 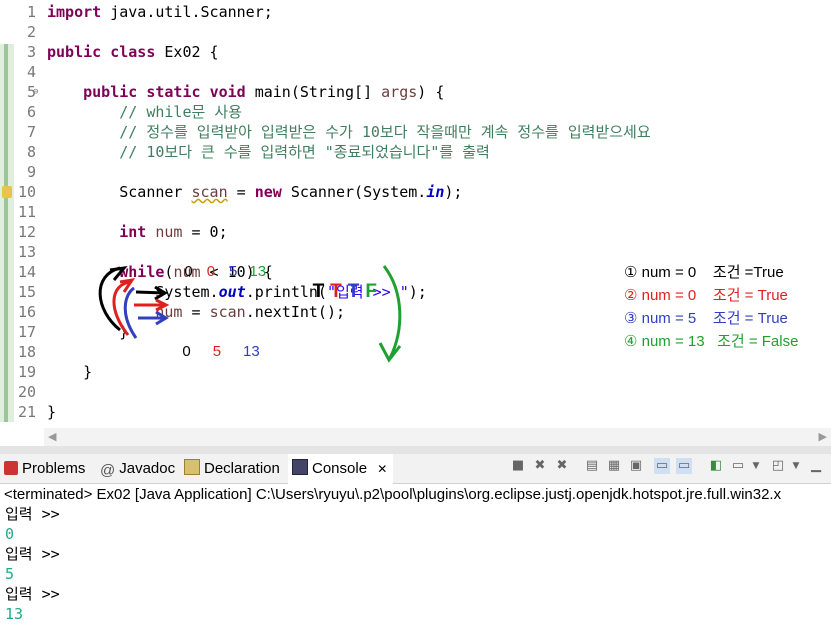 What do you see at coordinates (192, 467) in the screenshot?
I see `declaration-icon` at bounding box center [192, 467].